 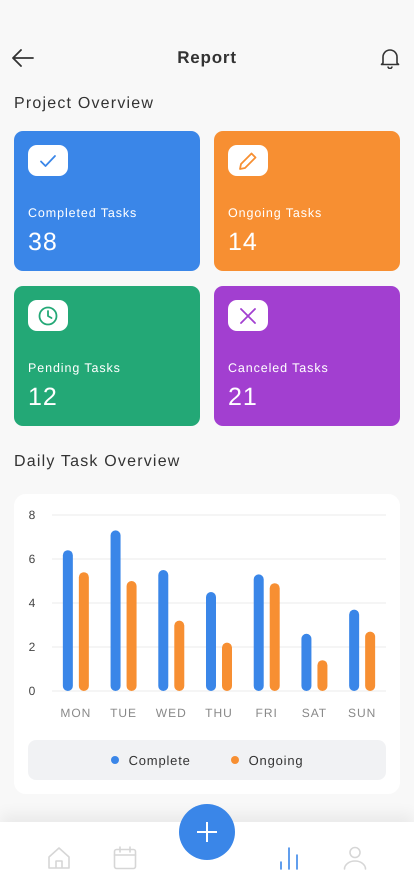 What do you see at coordinates (289, 858) in the screenshot?
I see `bar-chart-icon` at bounding box center [289, 858].